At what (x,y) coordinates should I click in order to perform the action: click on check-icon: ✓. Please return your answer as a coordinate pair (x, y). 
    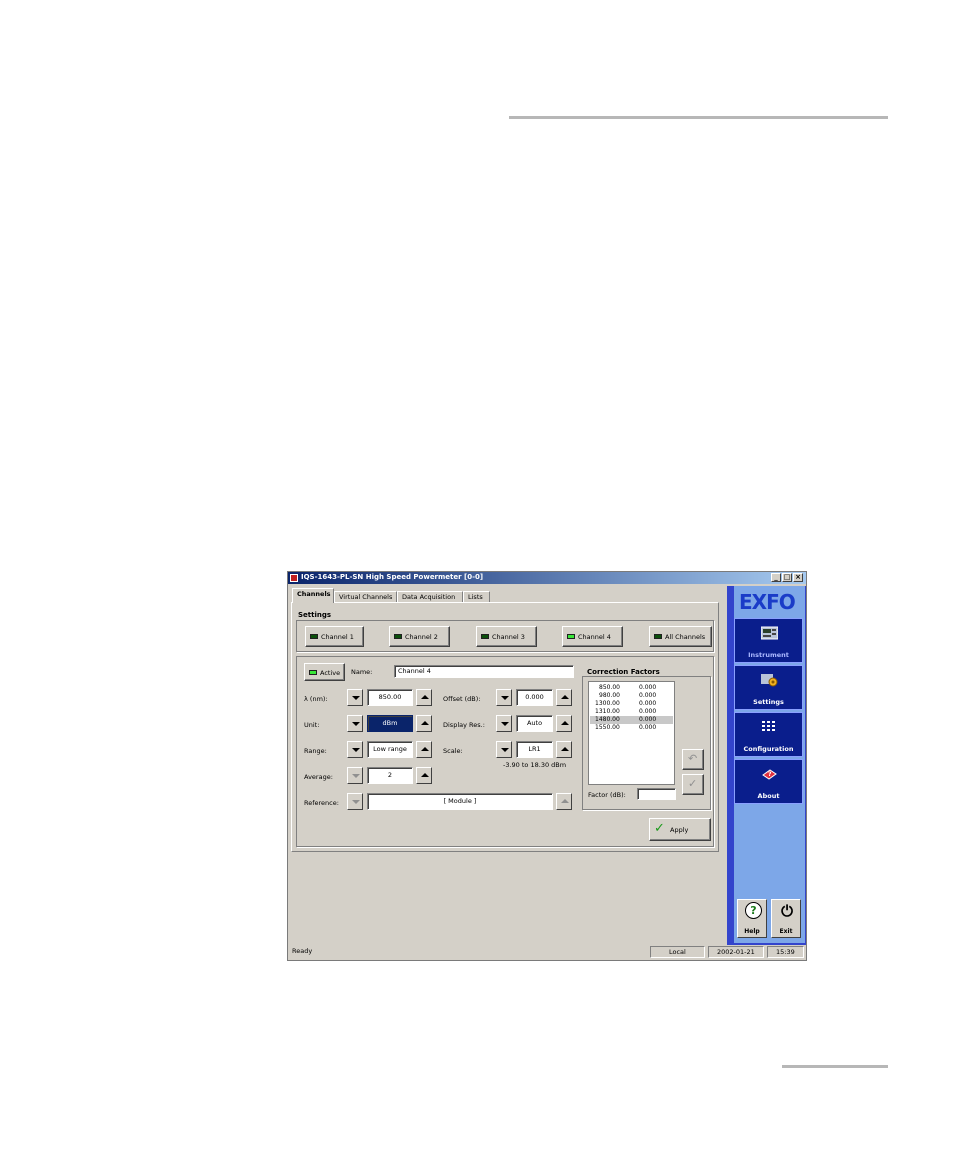
    Looking at the image, I should click on (693, 783).